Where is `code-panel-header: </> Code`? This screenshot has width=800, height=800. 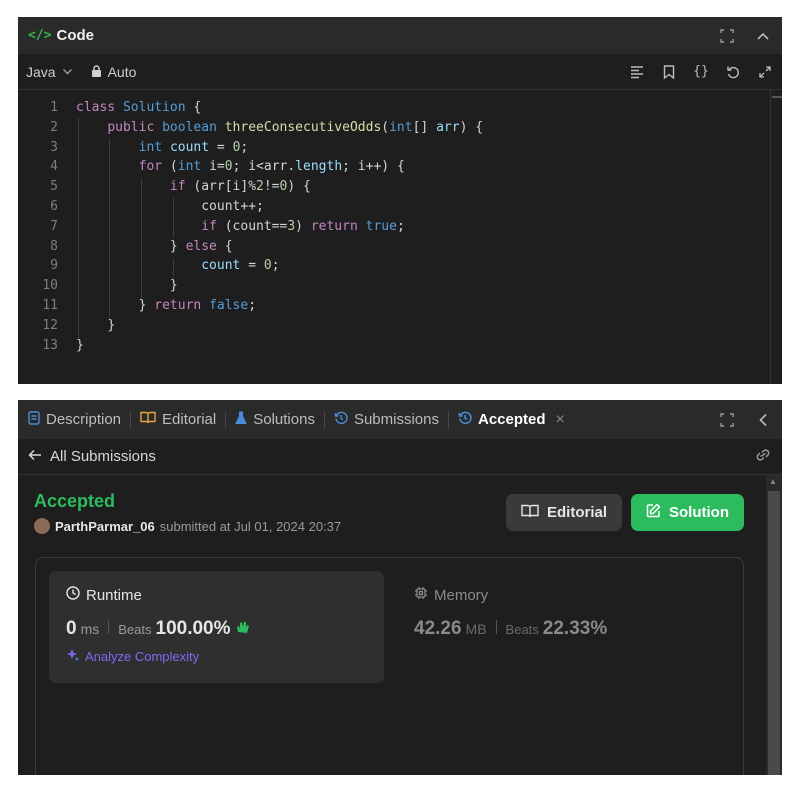
code-panel-header: </> Code is located at coordinates (400, 35).